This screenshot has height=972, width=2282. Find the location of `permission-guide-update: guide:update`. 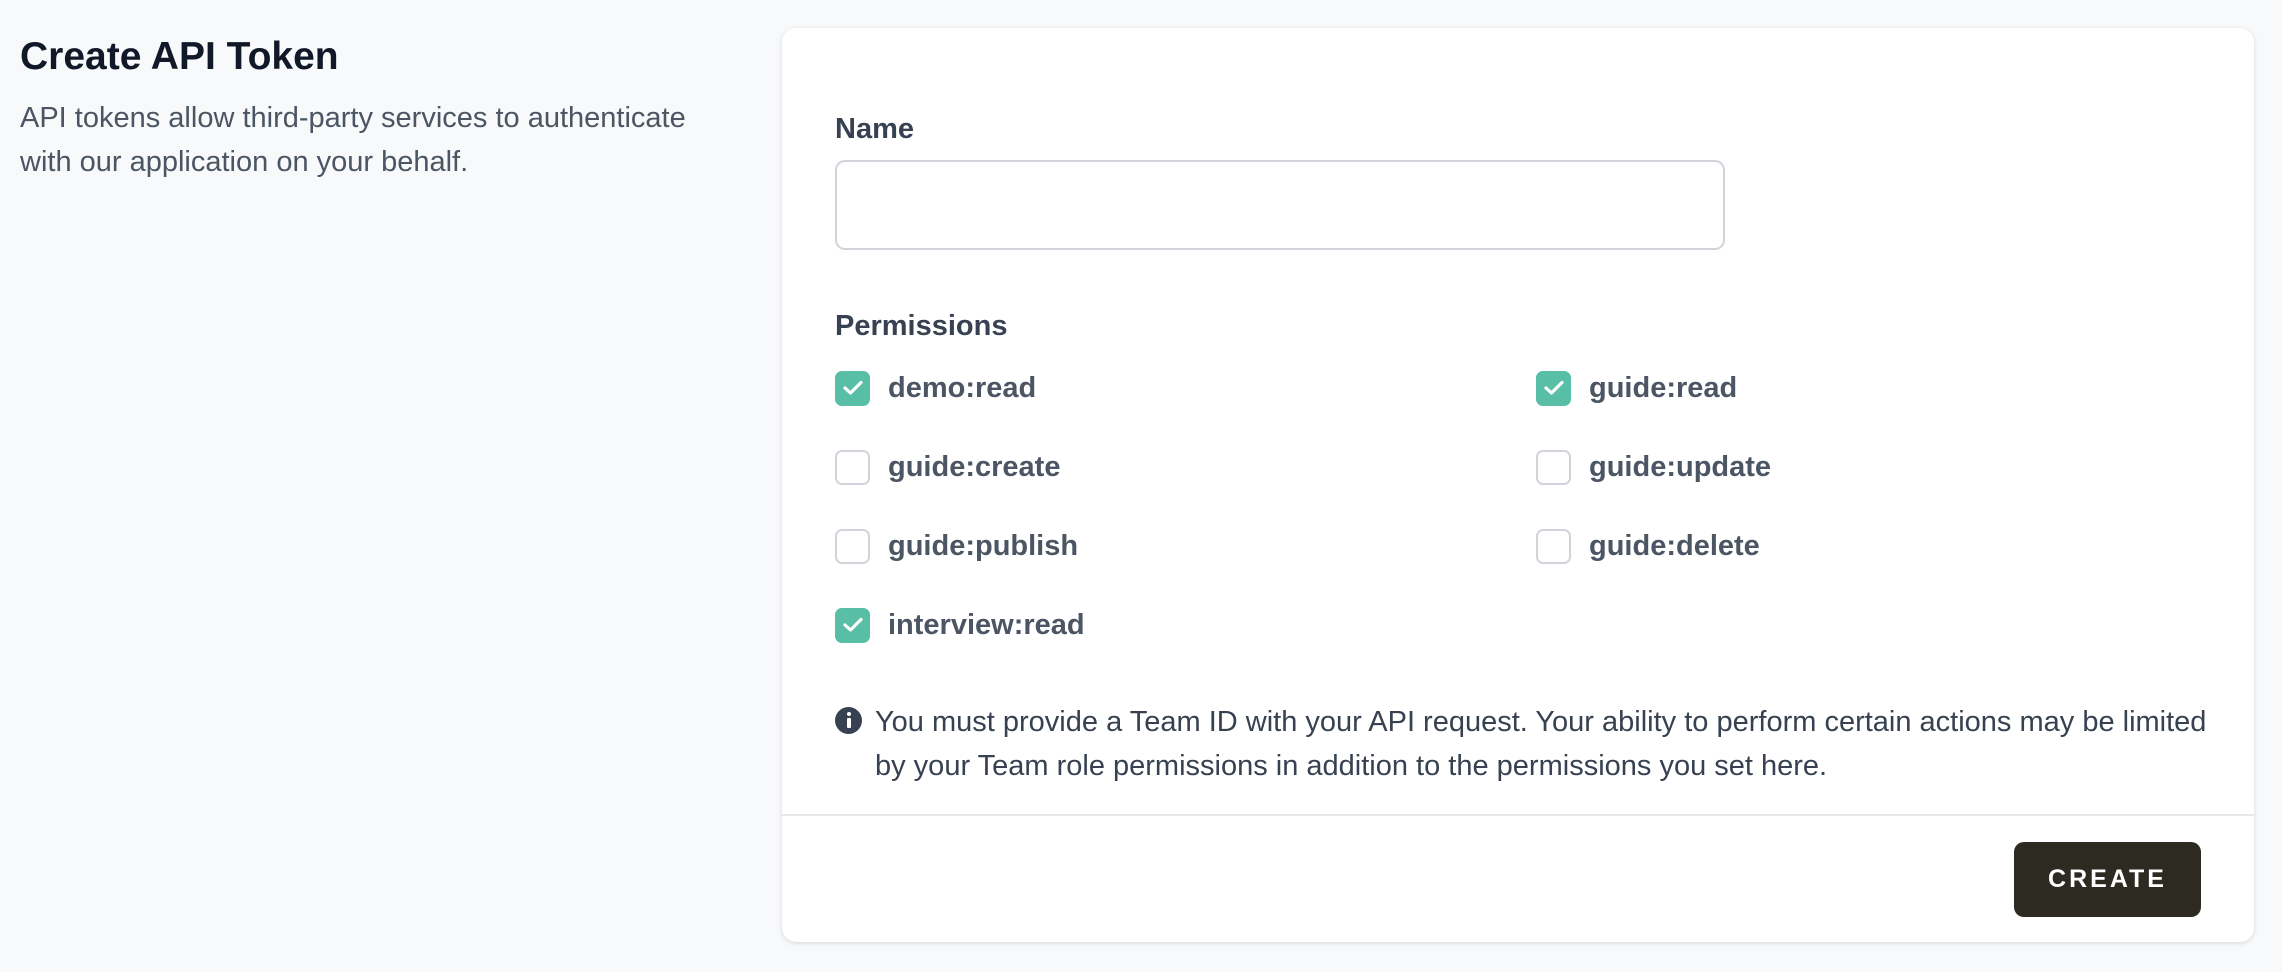

permission-guide-update: guide:update is located at coordinates (1653, 467).